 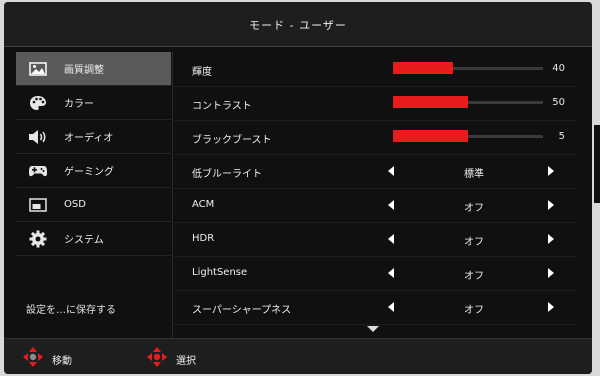 What do you see at coordinates (374, 171) in the screenshot?
I see `low-blue-light-row: 低ブルーライト 標準` at bounding box center [374, 171].